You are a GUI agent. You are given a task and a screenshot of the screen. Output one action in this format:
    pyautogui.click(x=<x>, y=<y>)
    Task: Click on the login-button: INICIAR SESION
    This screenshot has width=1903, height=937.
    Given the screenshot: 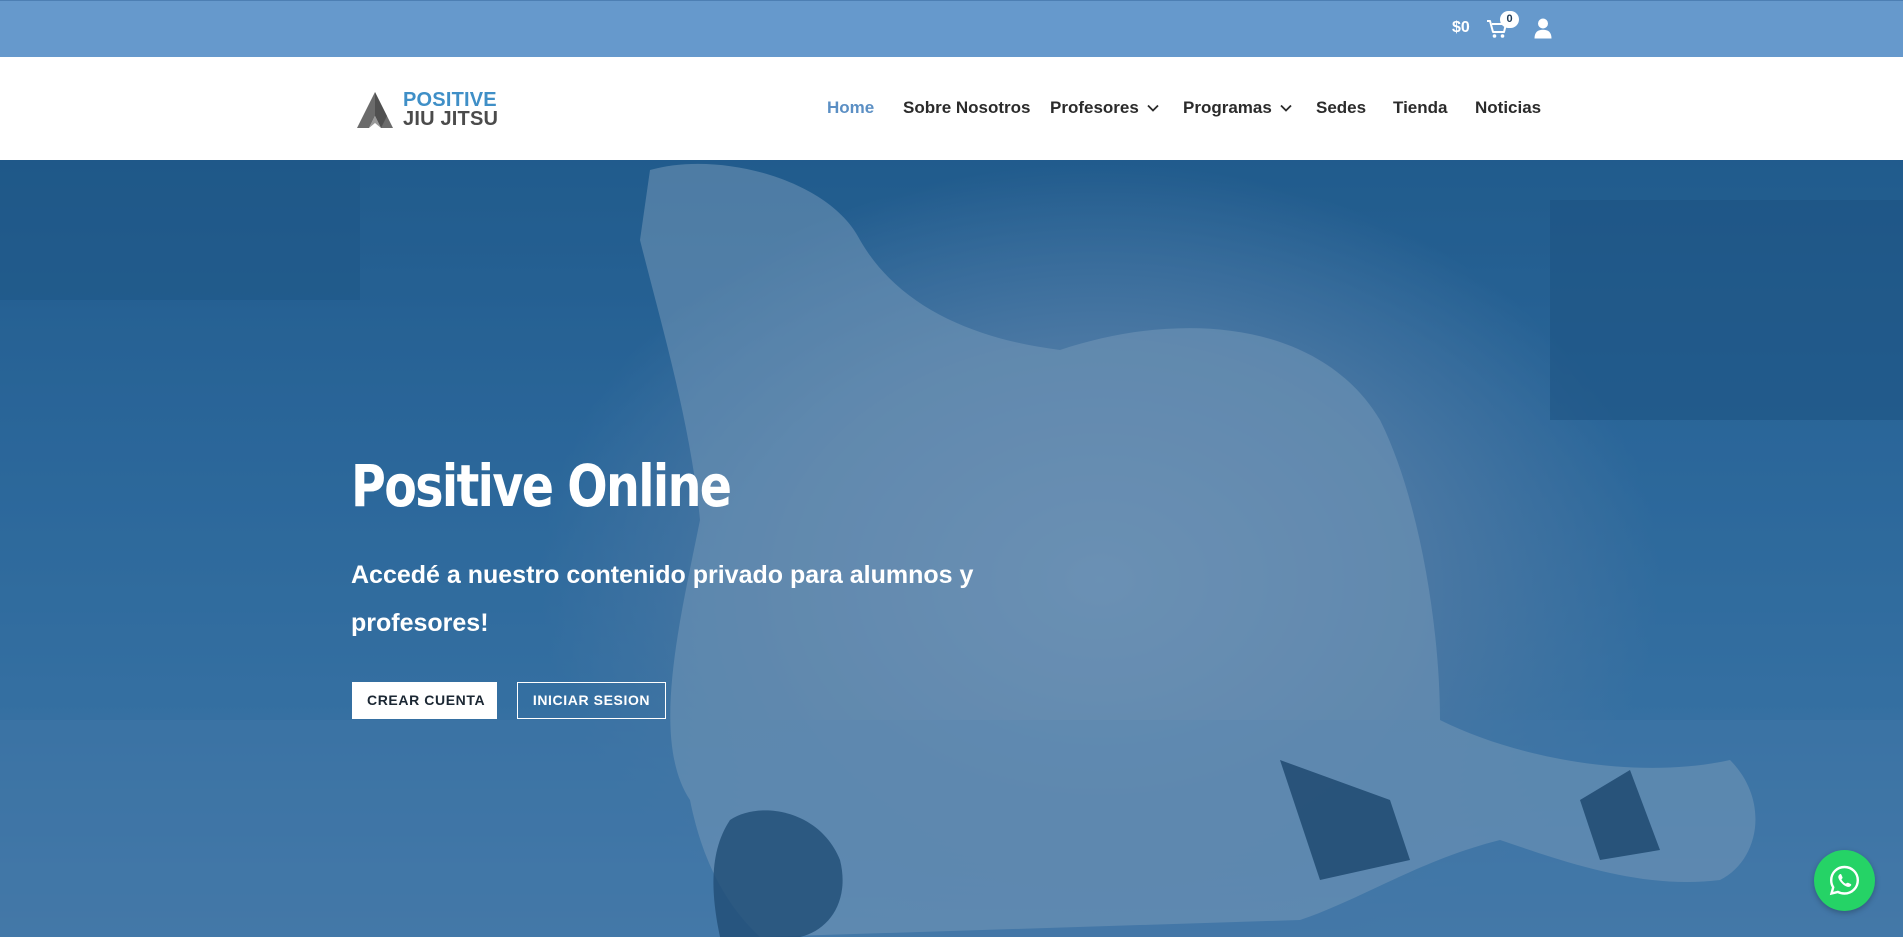 What is the action you would take?
    pyautogui.click(x=591, y=700)
    